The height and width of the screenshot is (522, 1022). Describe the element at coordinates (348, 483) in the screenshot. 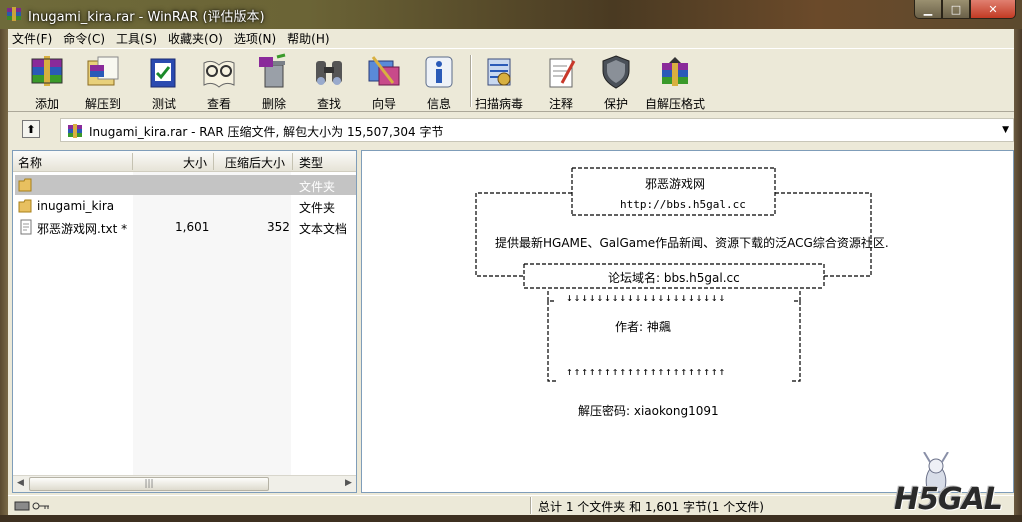

I see `scroll-right-icon: ▶` at that location.